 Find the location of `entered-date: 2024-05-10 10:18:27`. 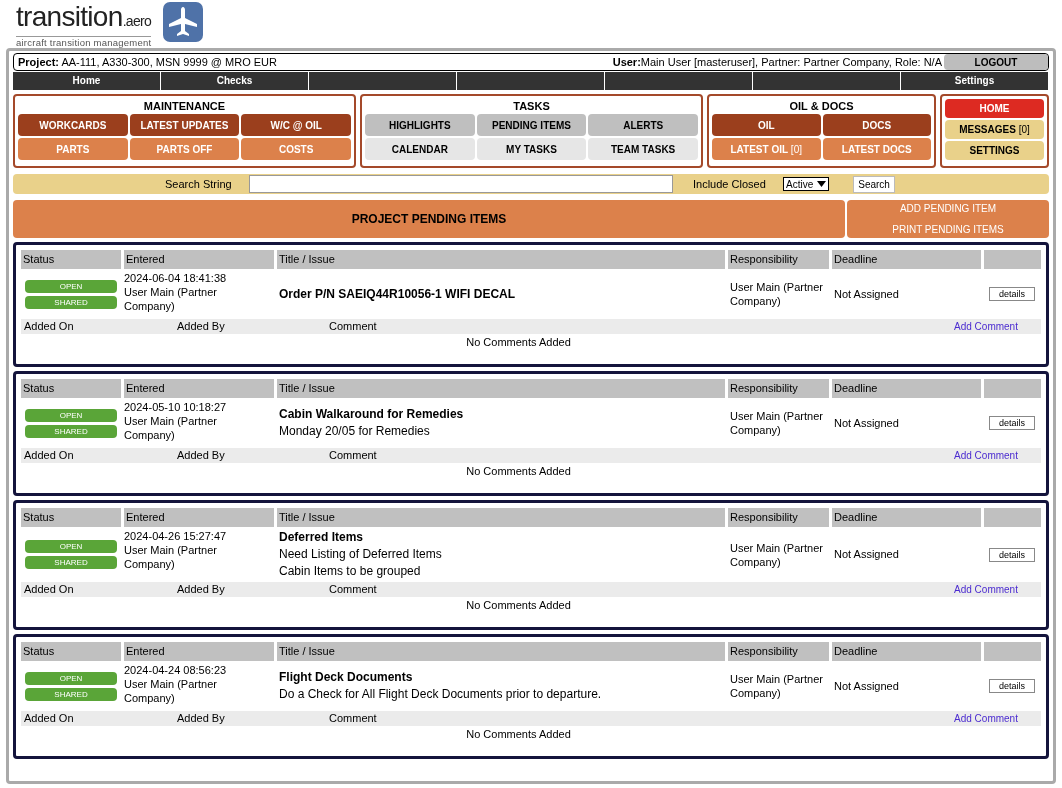

entered-date: 2024-05-10 10:18:27 is located at coordinates (176, 407).